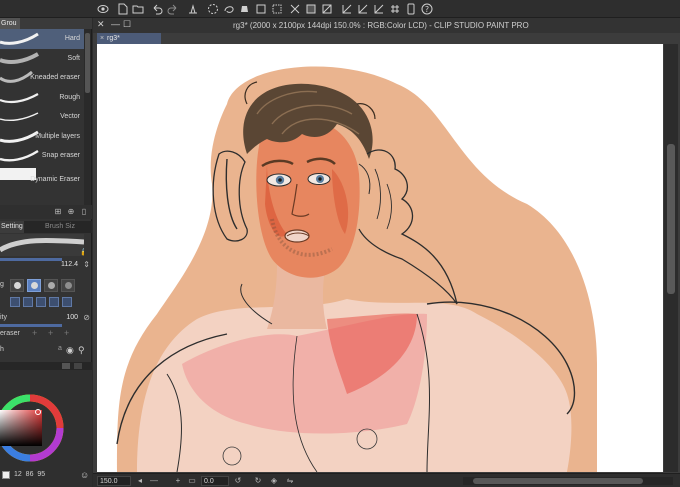 This screenshot has width=680, height=487. Describe the element at coordinates (42, 39) in the screenshot. I see `brush-item-hard: Hard` at that location.